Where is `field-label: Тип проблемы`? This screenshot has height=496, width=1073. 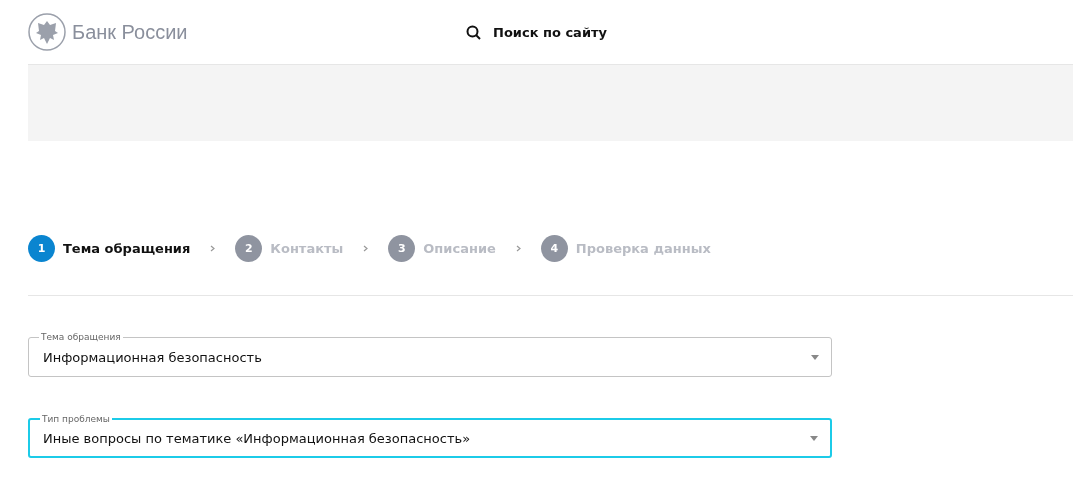 field-label: Тип проблемы is located at coordinates (76, 419).